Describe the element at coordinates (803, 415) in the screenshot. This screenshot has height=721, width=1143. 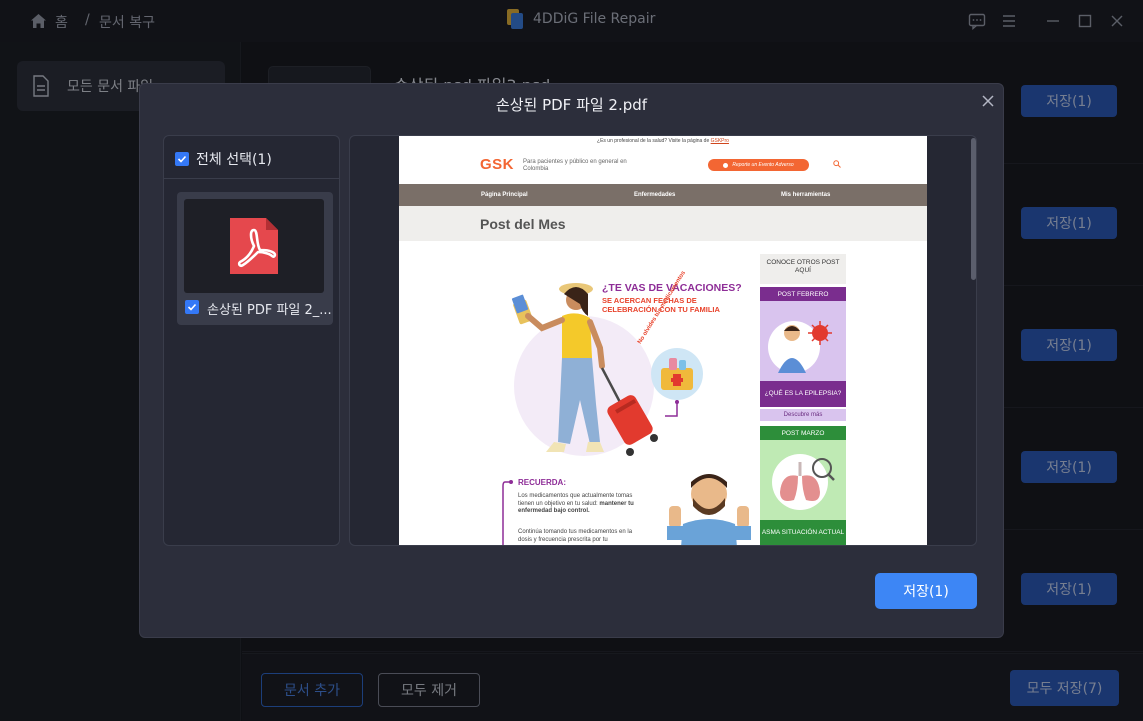
I see `discover-more-link: Descubre más` at that location.